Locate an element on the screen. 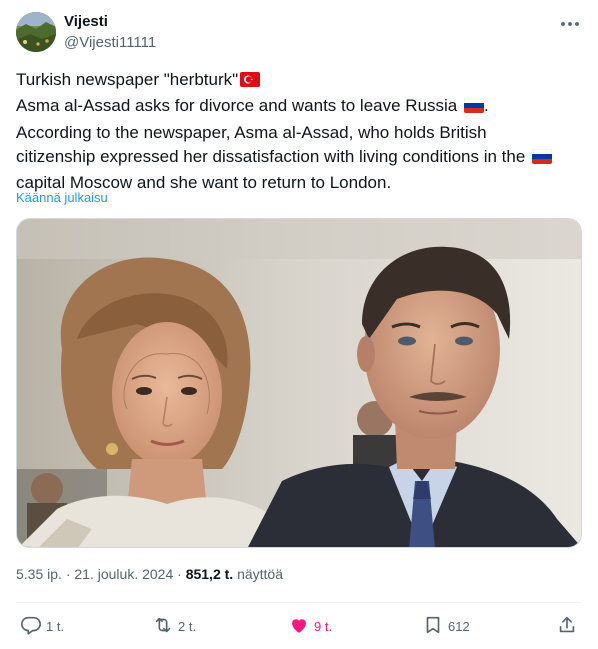 The width and height of the screenshot is (598, 649). tweet-header: Vijesti @Vijesti11111 is located at coordinates (299, 33).